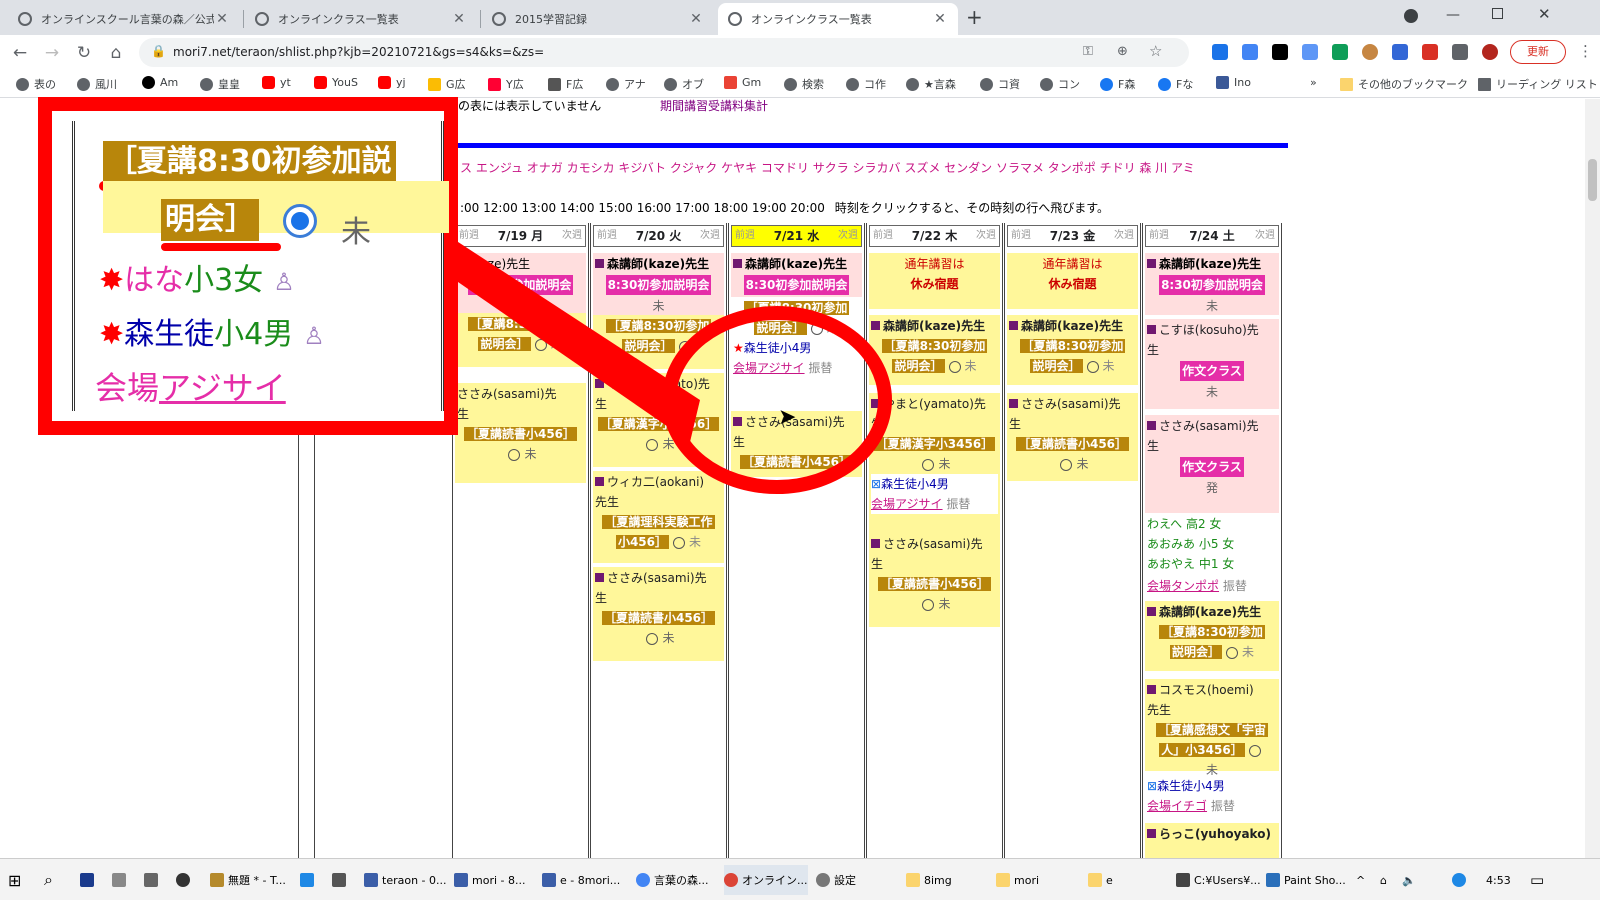 The width and height of the screenshot is (1600, 900). I want to click on new-icon, so click(1310, 52).